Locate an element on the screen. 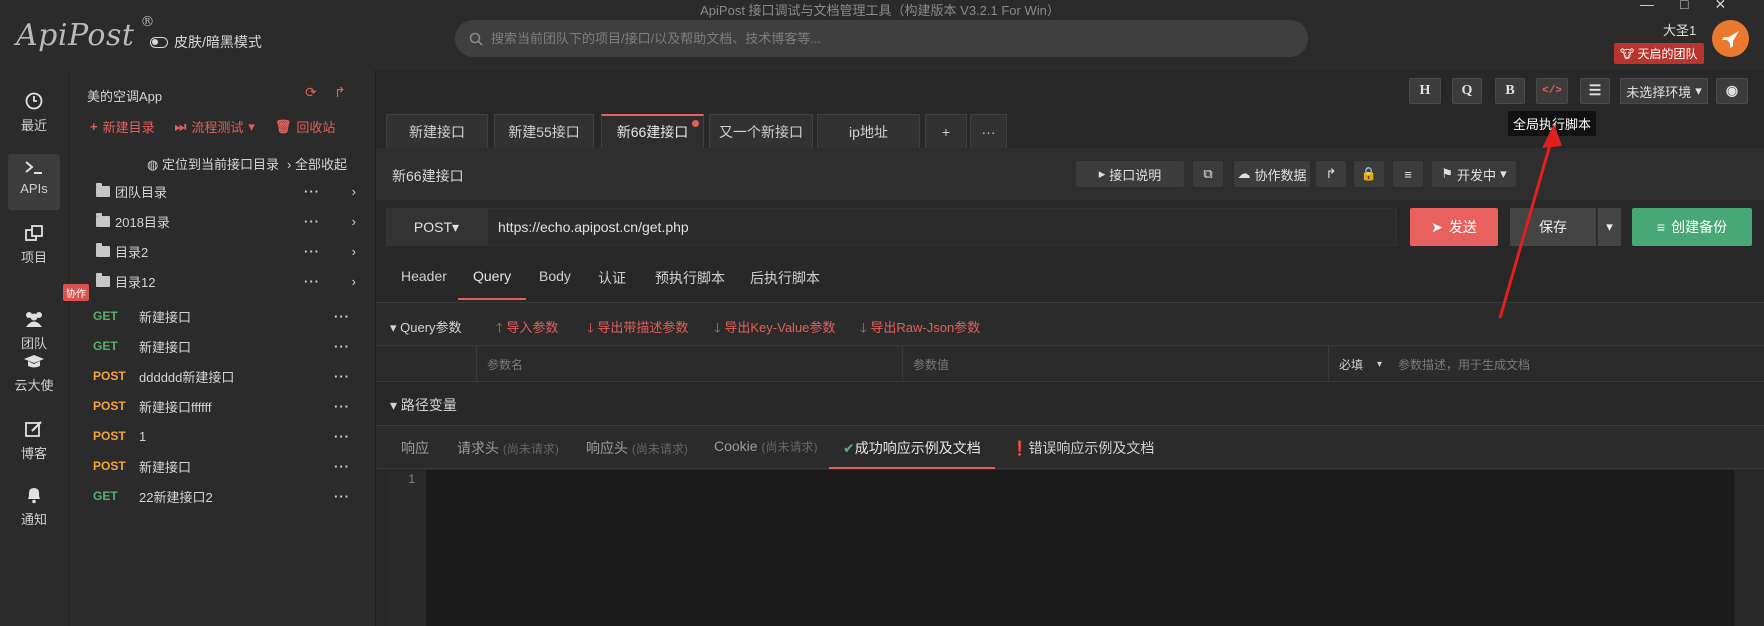 Image resolution: width=1764 pixels, height=626 pixels. close-button: ✕ is located at coordinates (1720, 6).